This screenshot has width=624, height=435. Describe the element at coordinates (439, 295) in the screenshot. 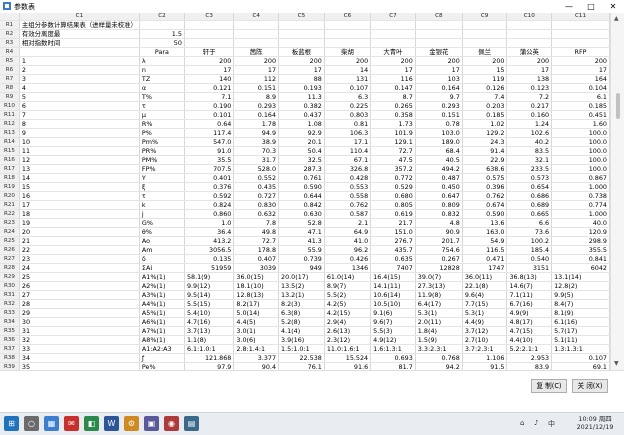

I see `table-cell: 11.9(8)` at that location.